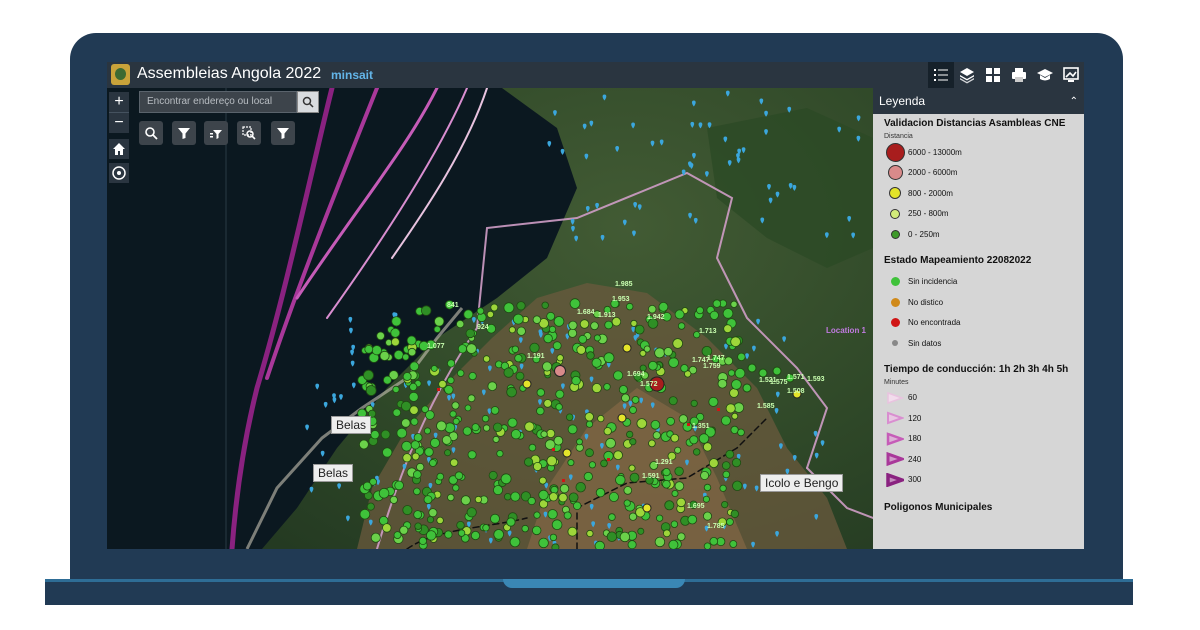 The width and height of the screenshot is (1200, 630). I want to click on zoom-out-button: −, so click(119, 122).